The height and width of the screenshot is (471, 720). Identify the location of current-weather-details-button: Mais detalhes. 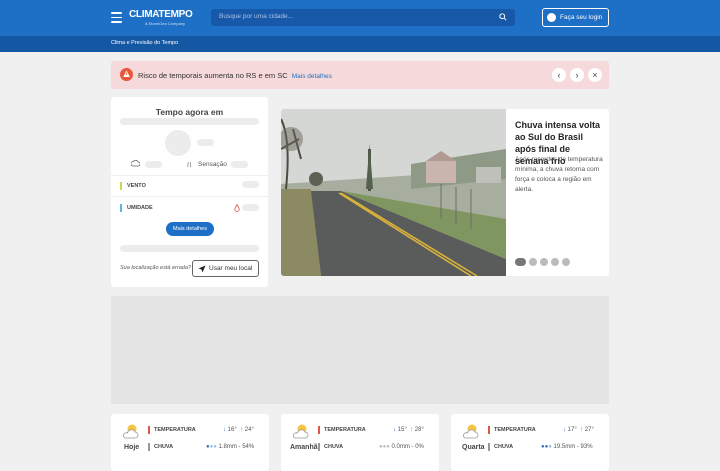
(190, 229).